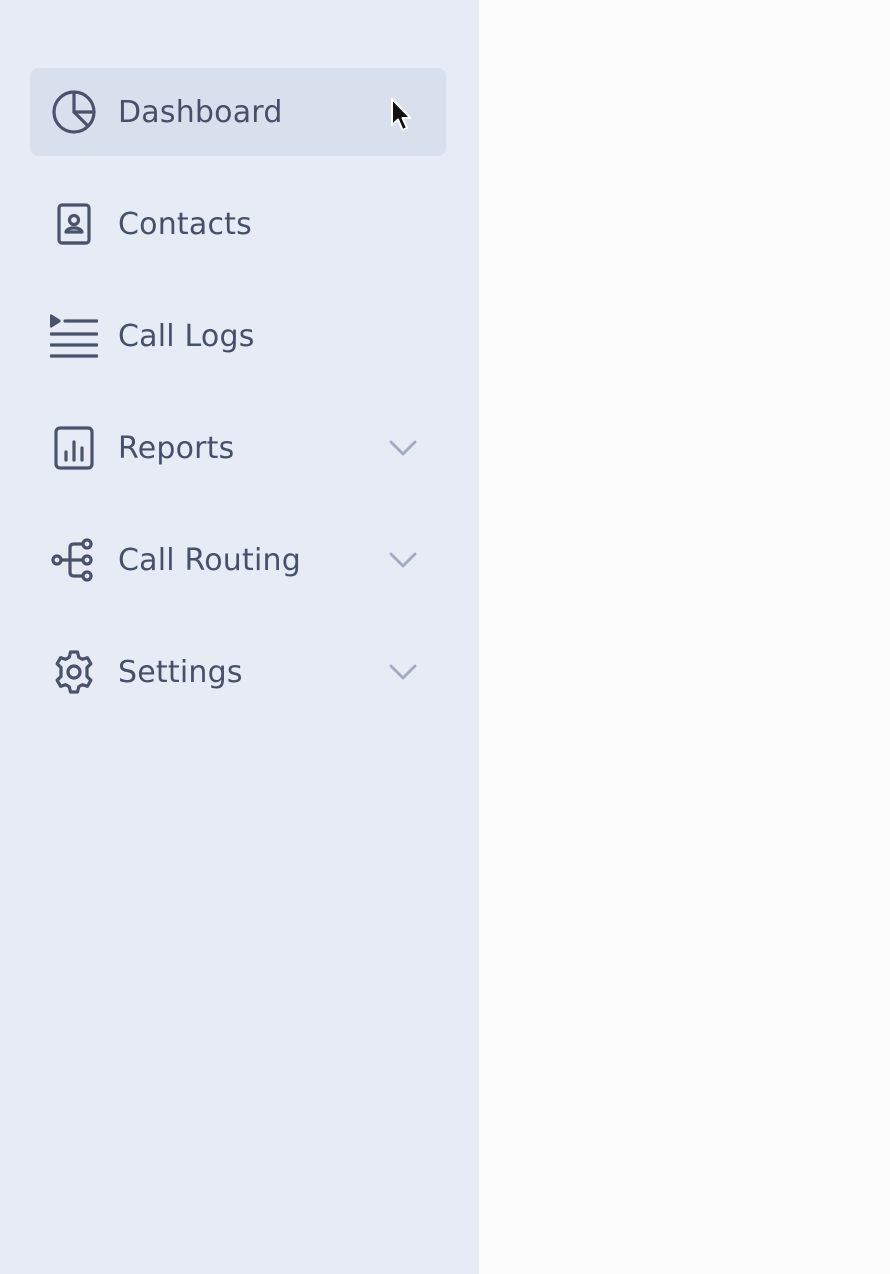 The height and width of the screenshot is (1274, 890). Describe the element at coordinates (238, 448) in the screenshot. I see `sidebar-item-reports: Reports` at that location.